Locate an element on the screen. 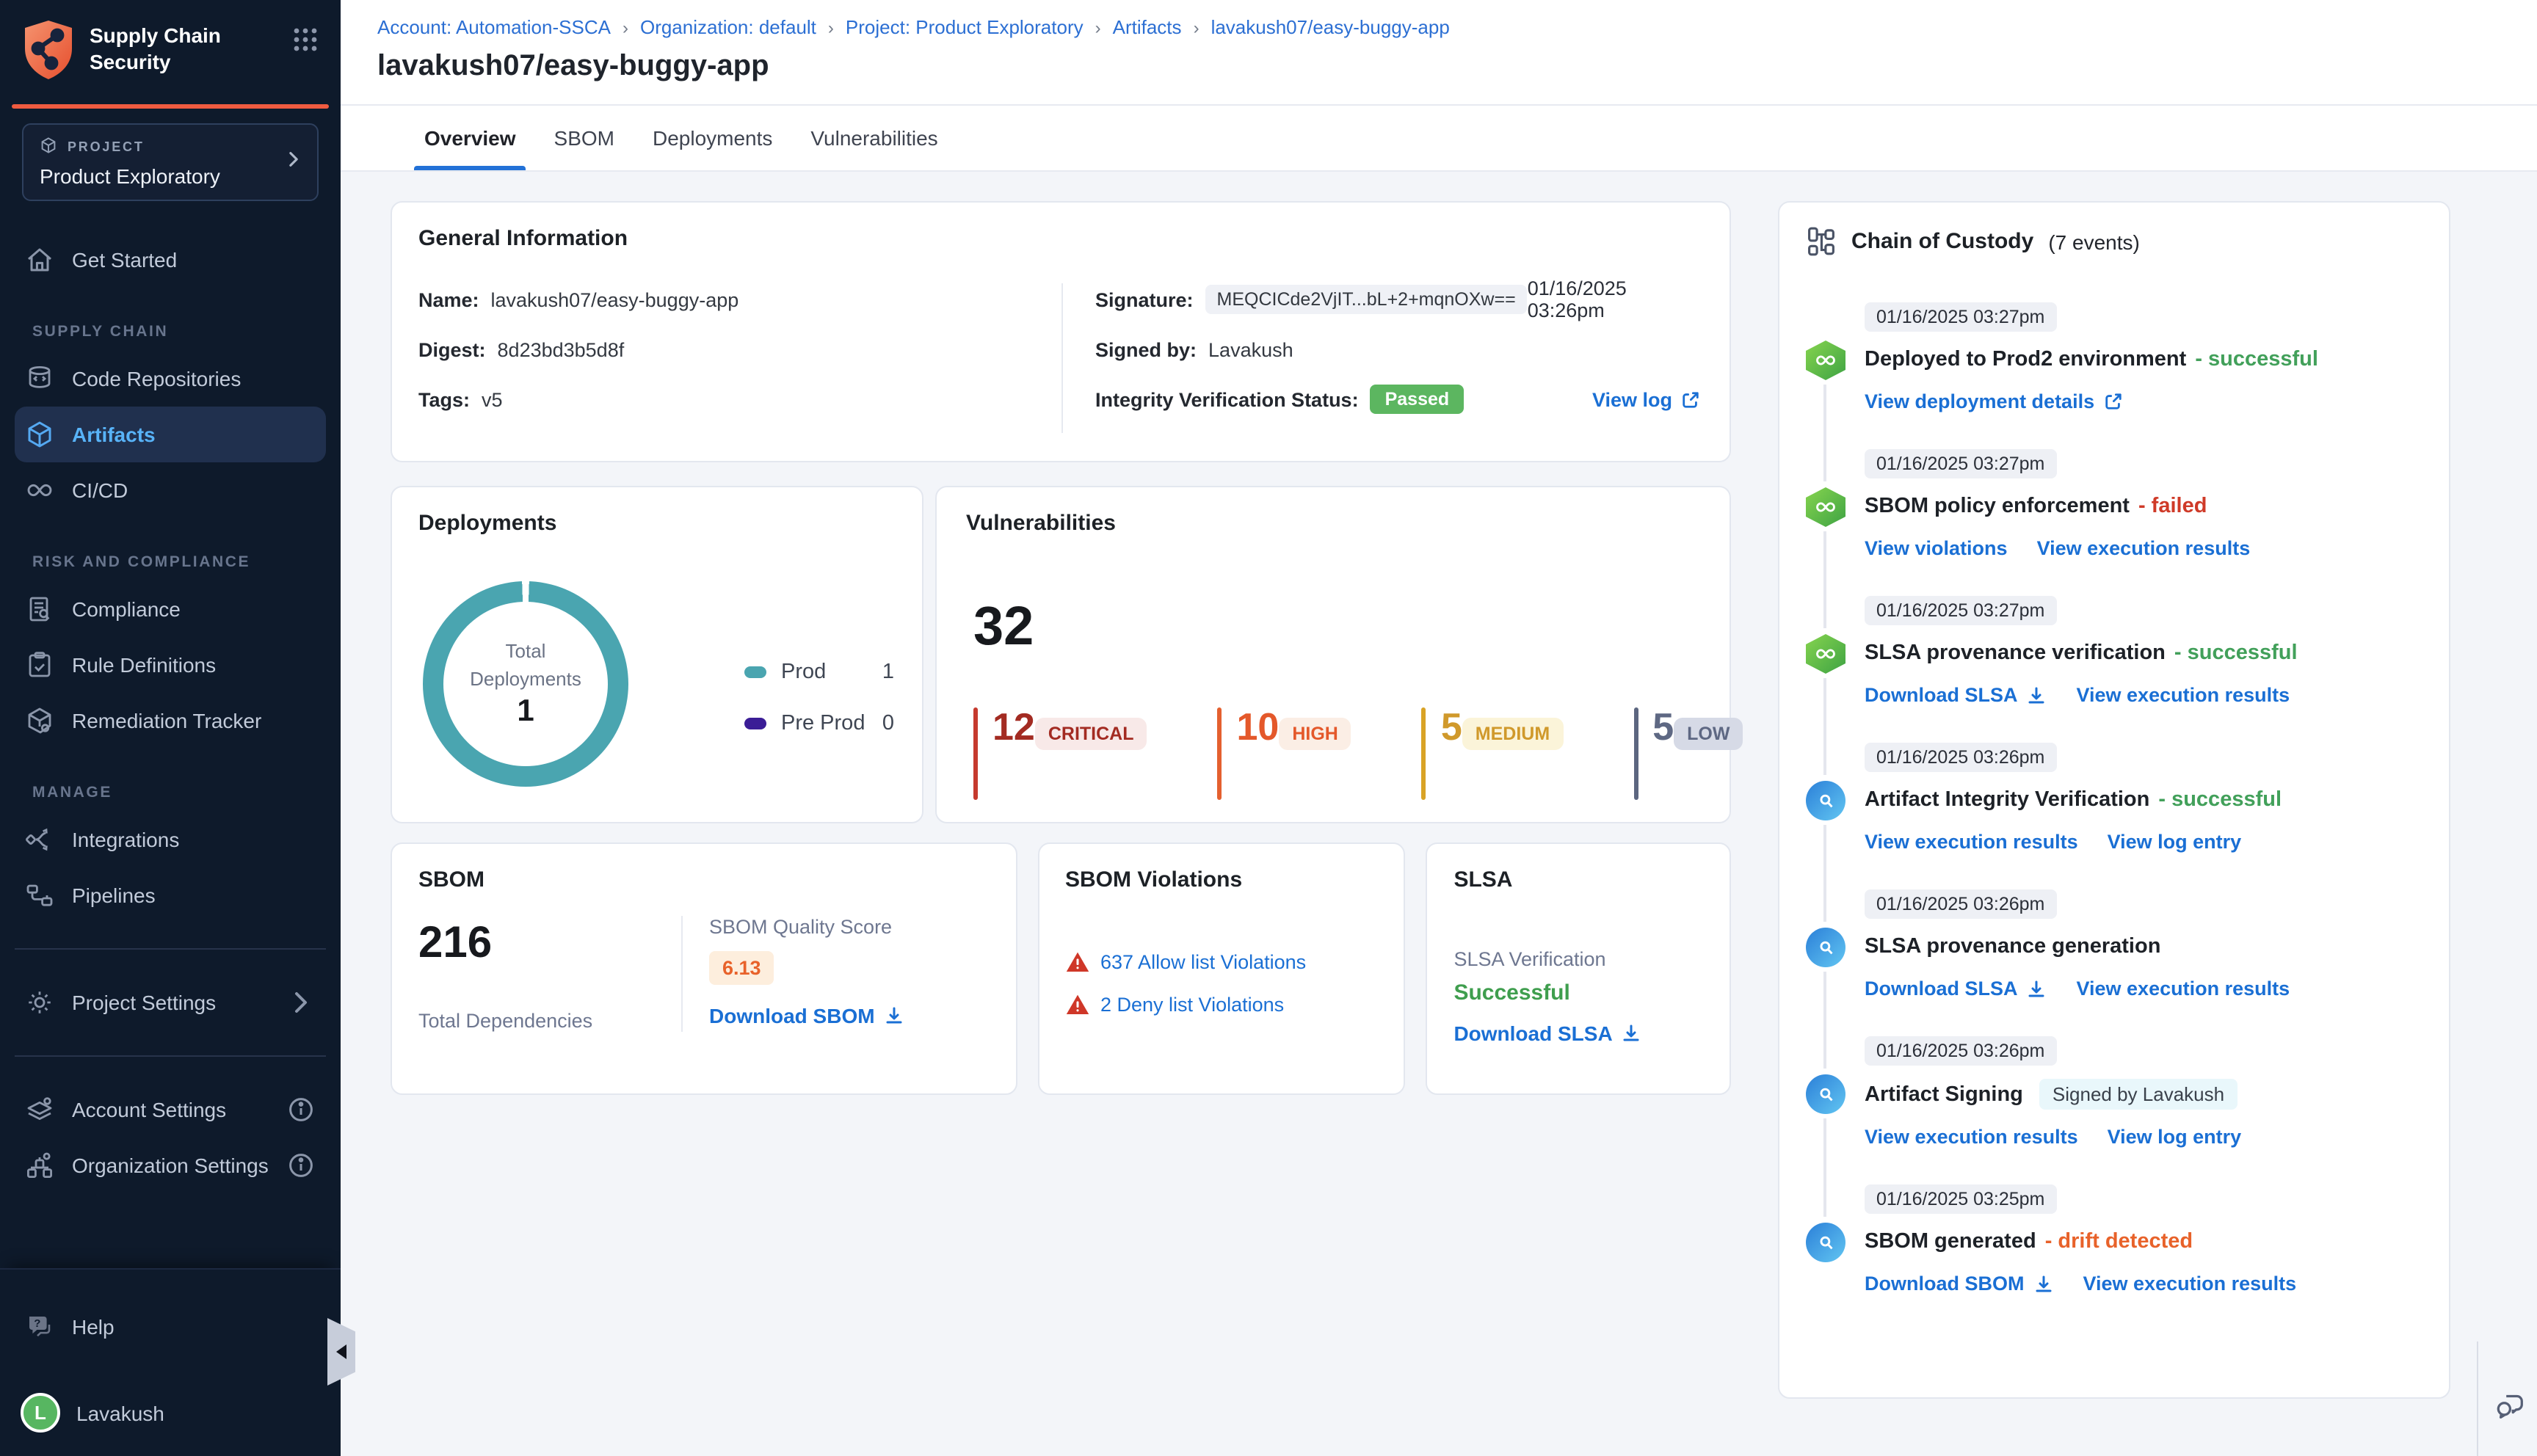  events-count: (7 events) is located at coordinates (2094, 242).